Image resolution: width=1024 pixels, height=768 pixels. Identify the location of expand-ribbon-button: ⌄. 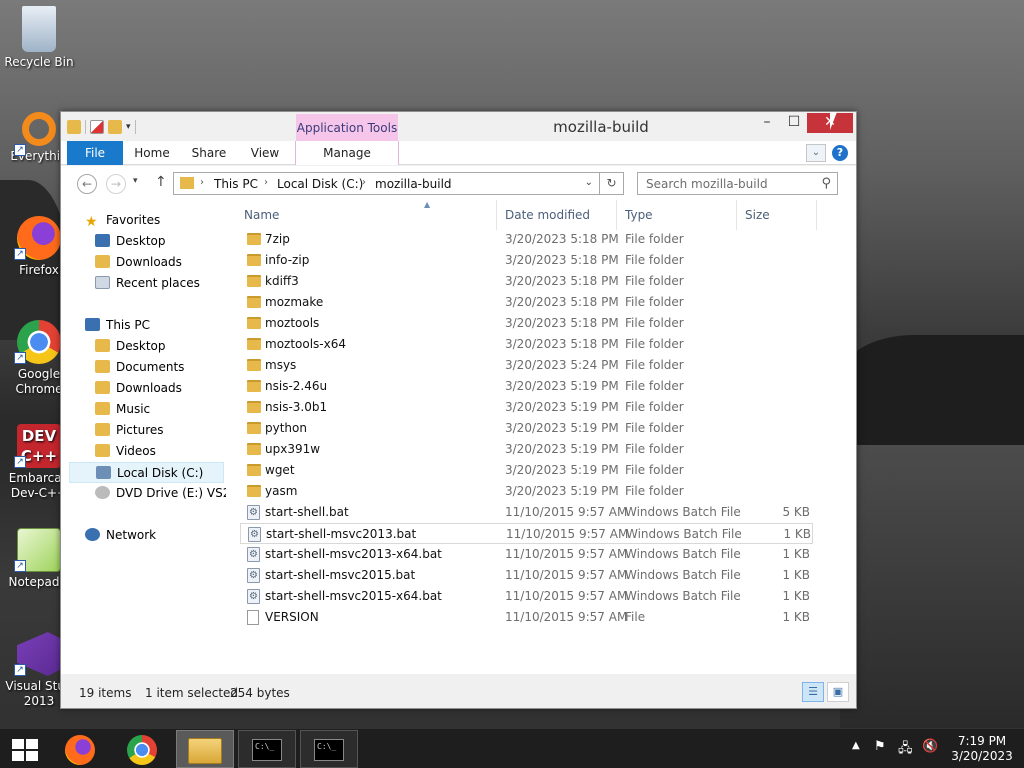
(816, 153).